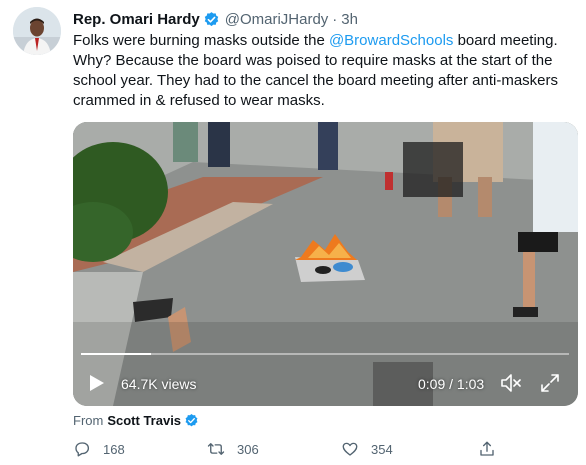 The width and height of the screenshot is (586, 465). Describe the element at coordinates (82, 449) in the screenshot. I see `reply-icon` at that location.